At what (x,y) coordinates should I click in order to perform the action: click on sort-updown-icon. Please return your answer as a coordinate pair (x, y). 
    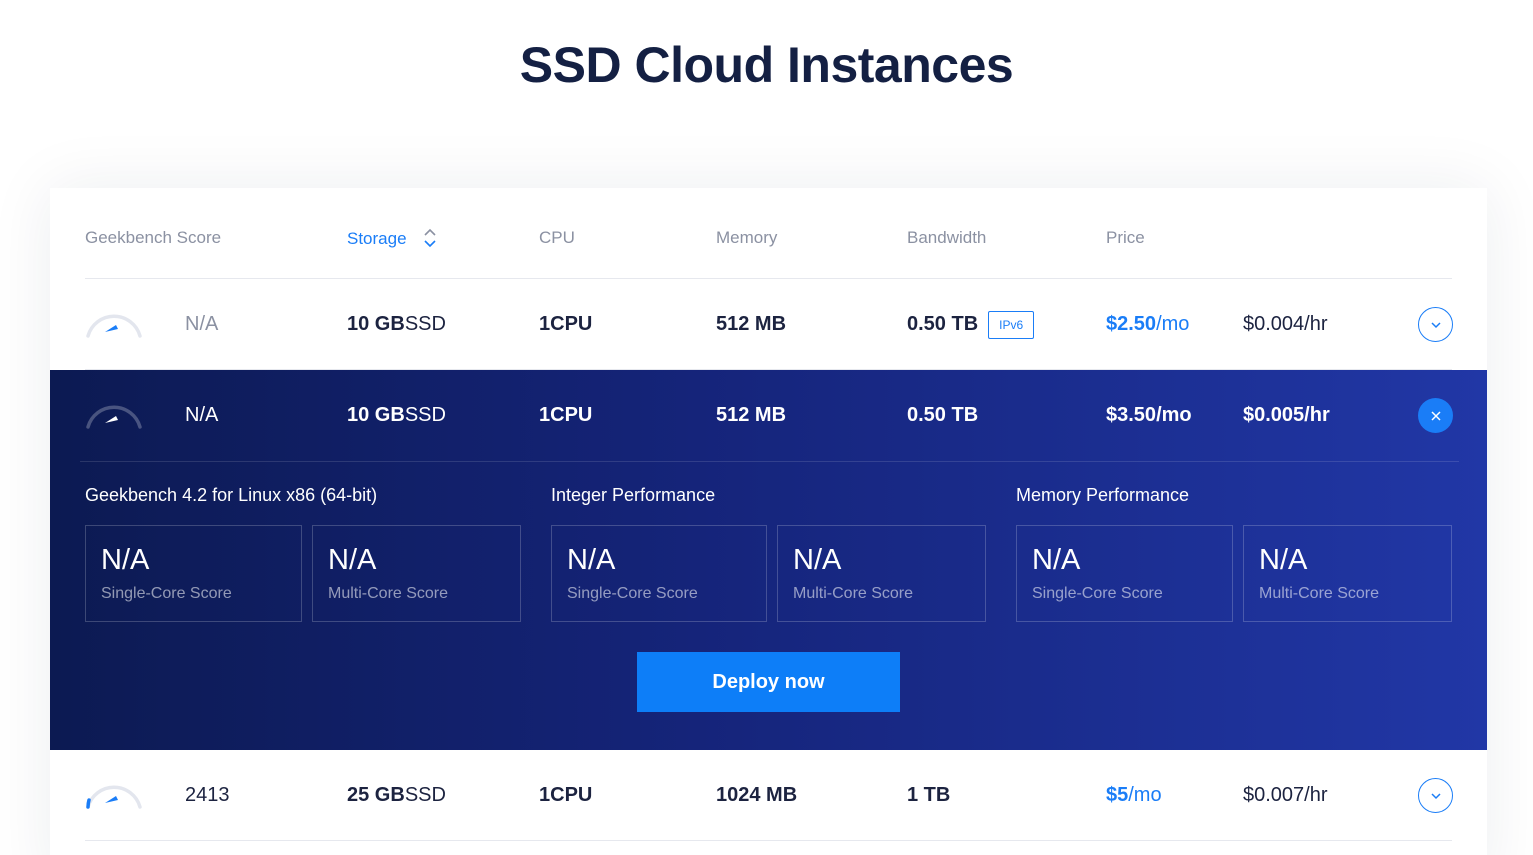
    Looking at the image, I should click on (430, 238).